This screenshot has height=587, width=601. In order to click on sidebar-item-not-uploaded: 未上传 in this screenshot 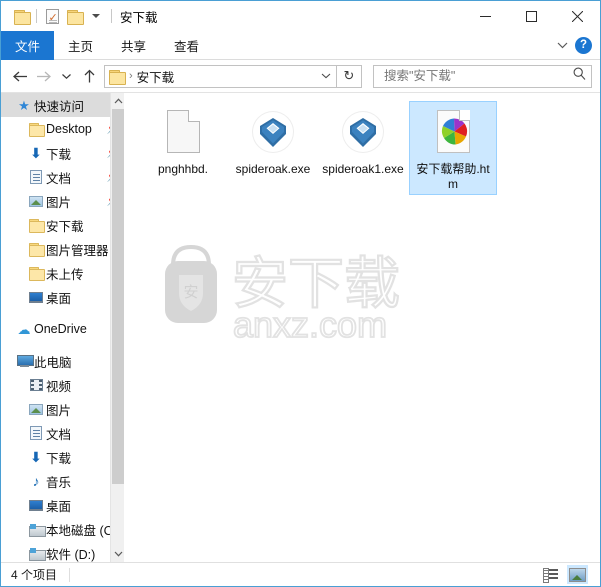, I will do `click(62, 273)`.